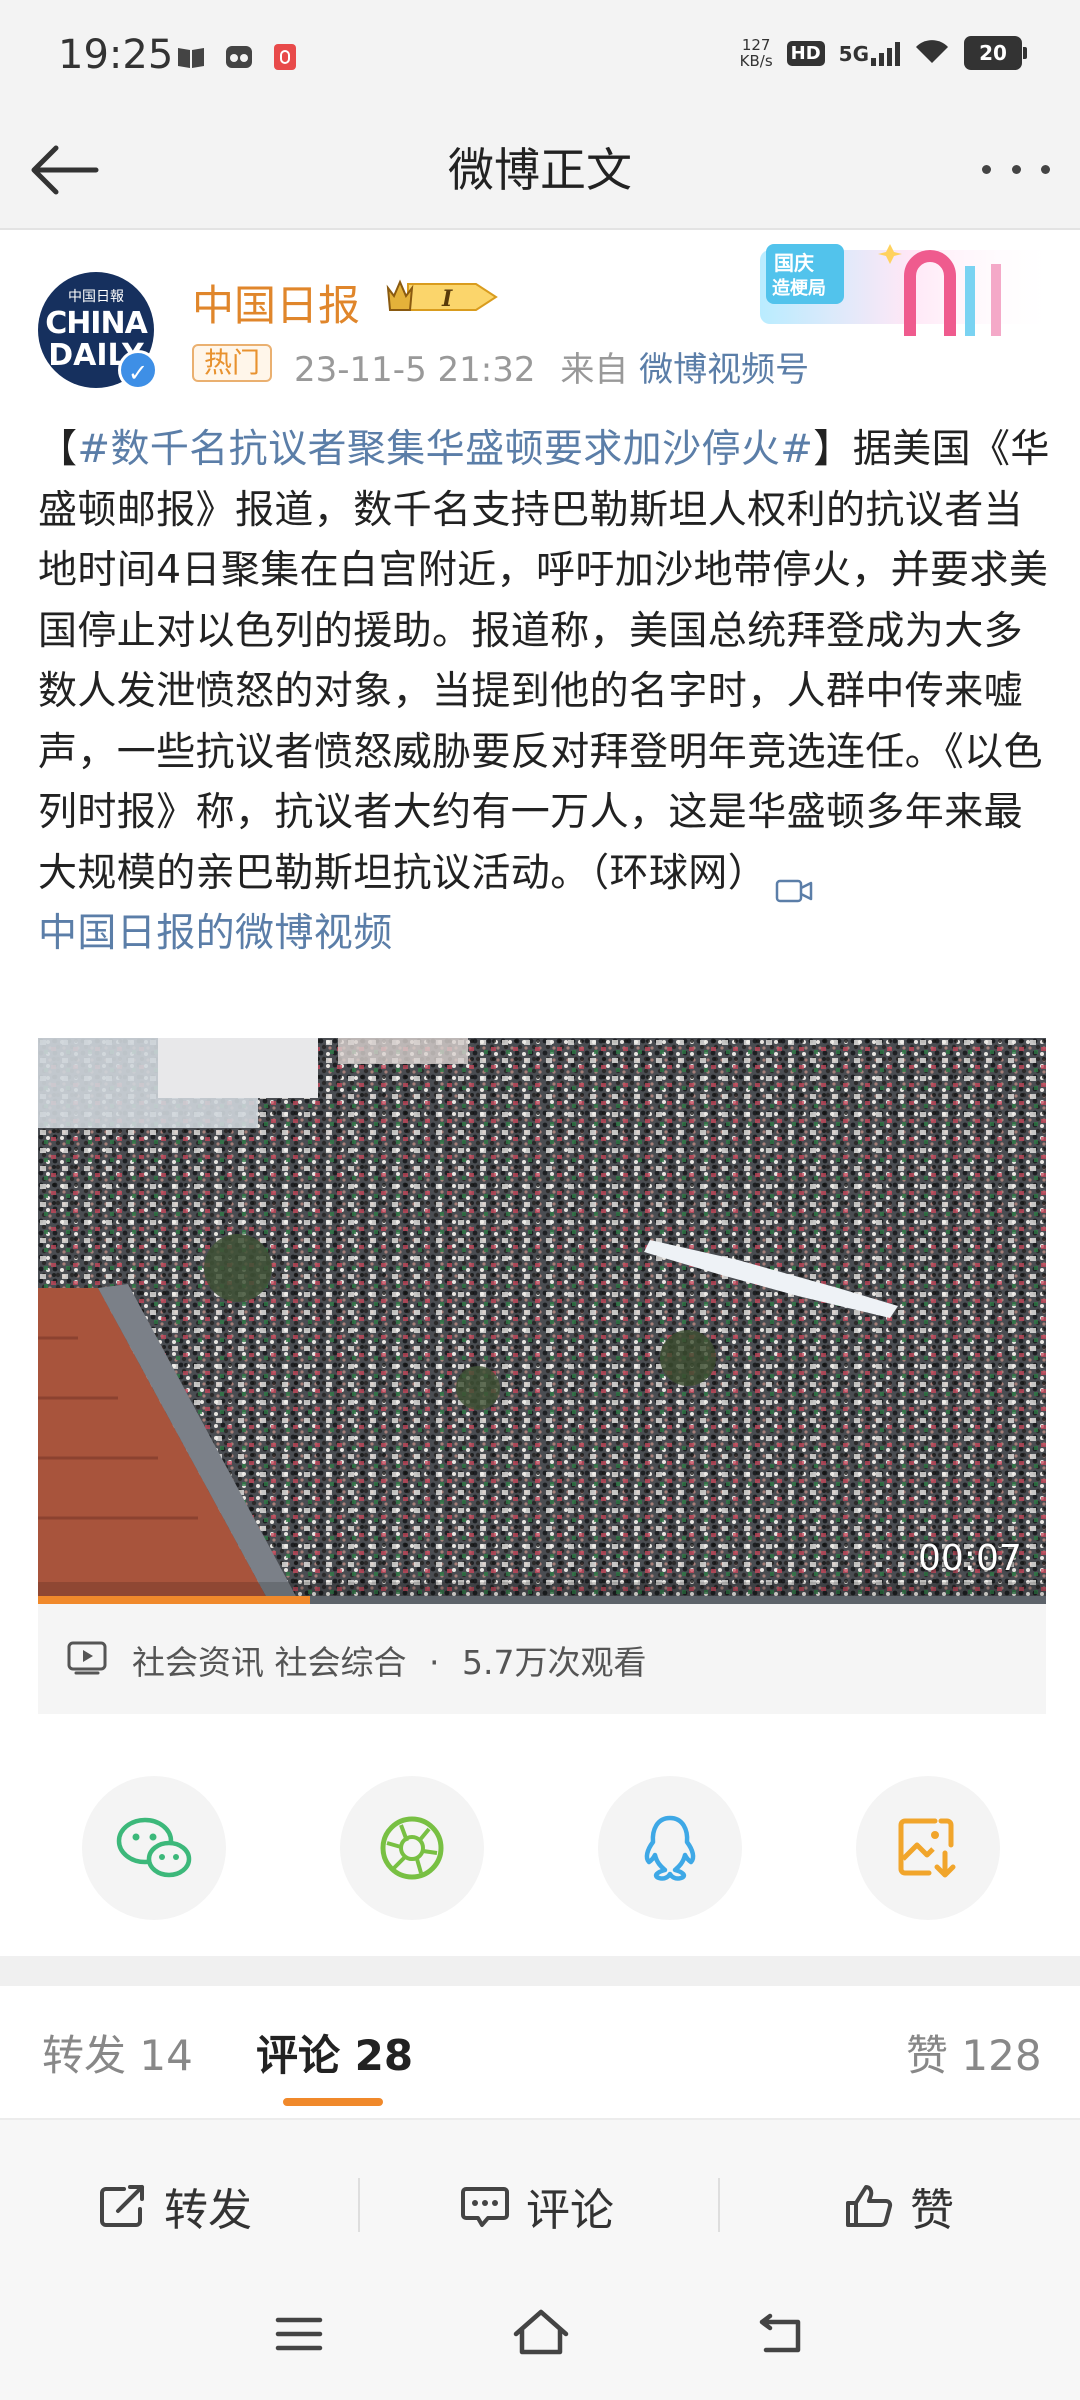 This screenshot has height=2400, width=1080. I want to click on topic-bracket-close: 】, so click(833, 449).